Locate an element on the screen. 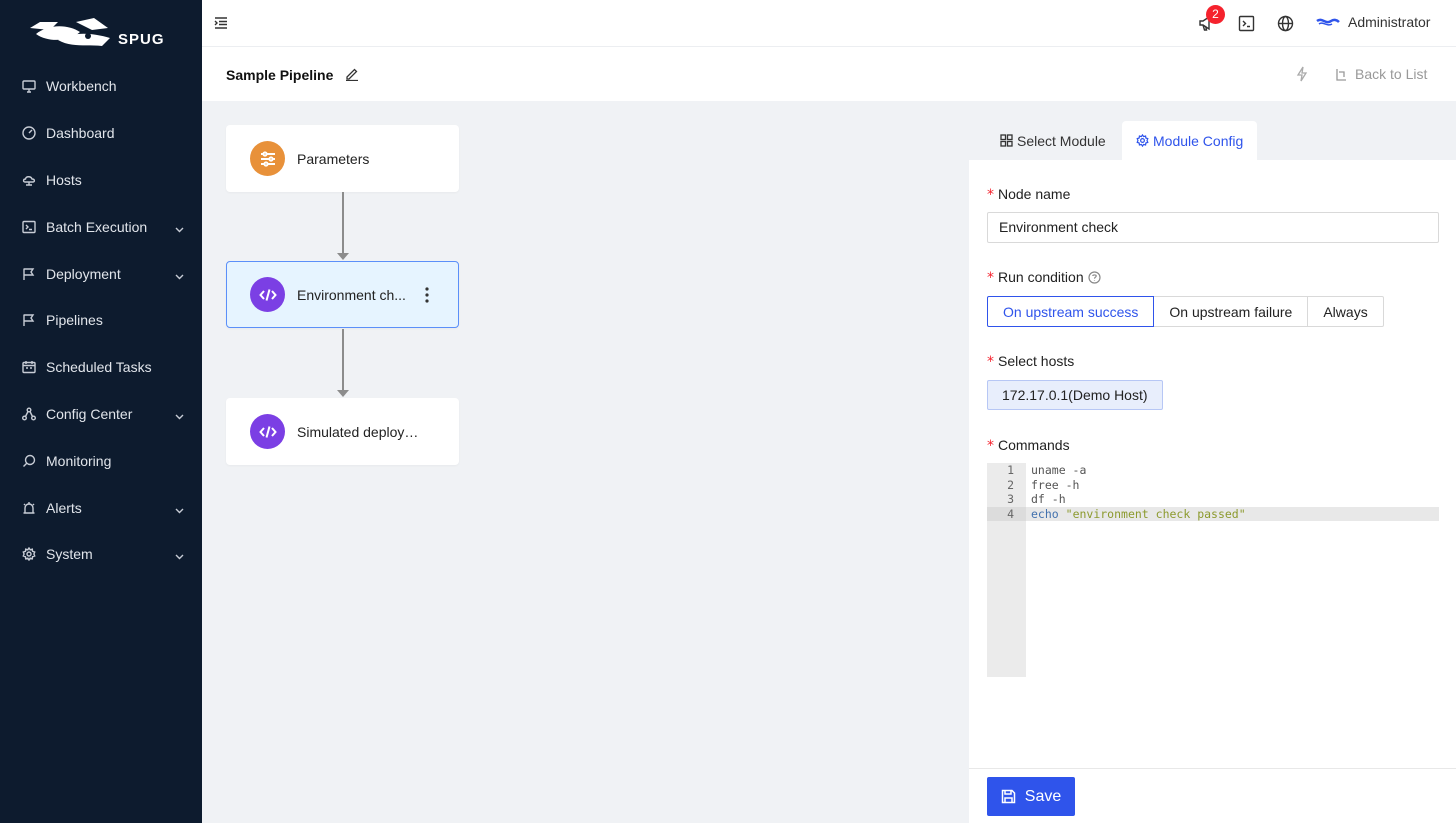 Image resolution: width=1456 pixels, height=823 pixels. sidebar-item-batch-execution: Batch Execution is located at coordinates (101, 226).